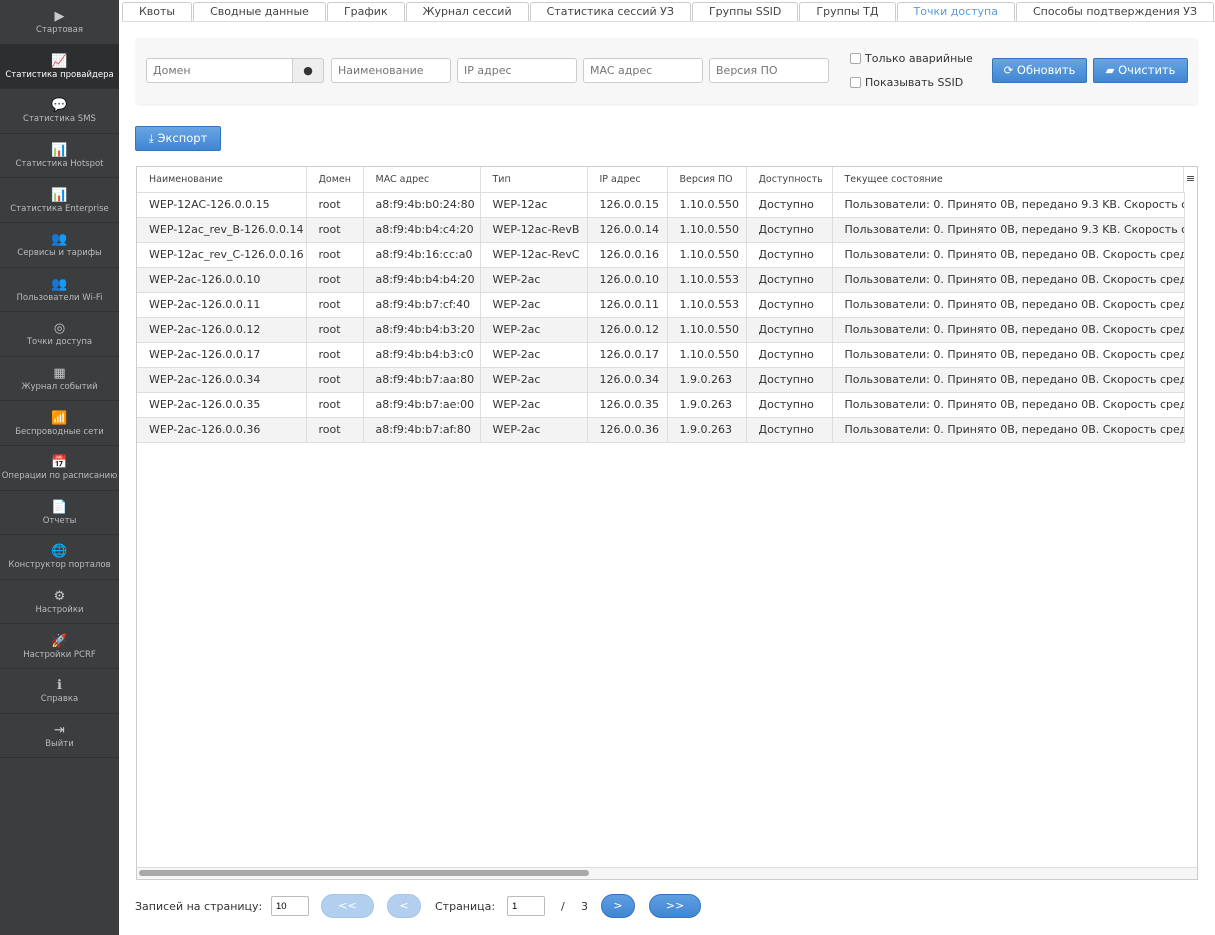 The height and width of the screenshot is (935, 1215). Describe the element at coordinates (364, 873) in the screenshot. I see `scrollbar-thumb` at that location.